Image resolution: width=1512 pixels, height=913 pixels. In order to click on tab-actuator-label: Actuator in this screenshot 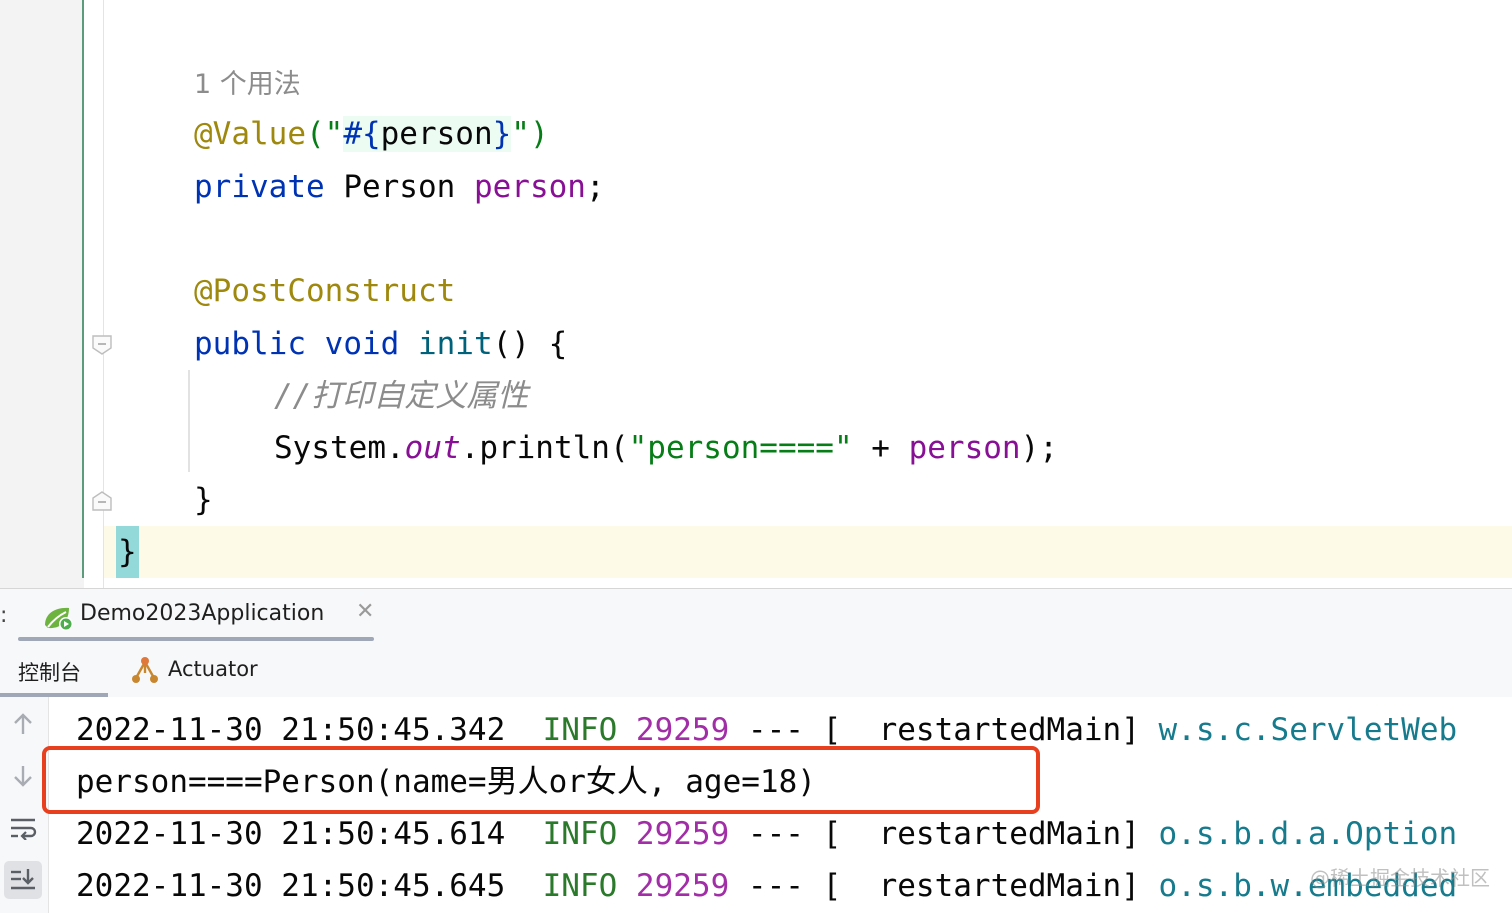, I will do `click(213, 669)`.